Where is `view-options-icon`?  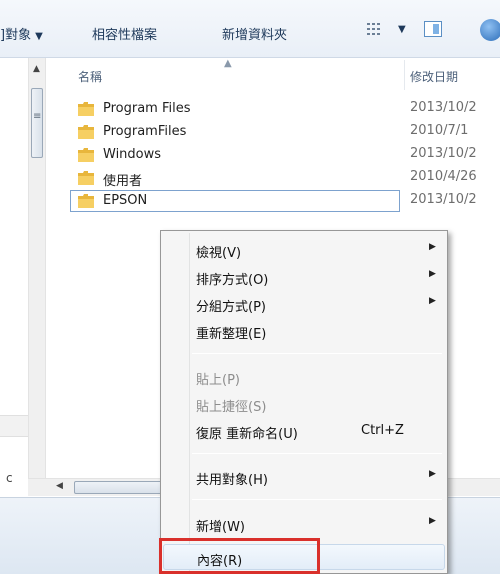
view-options-icon is located at coordinates (374, 29).